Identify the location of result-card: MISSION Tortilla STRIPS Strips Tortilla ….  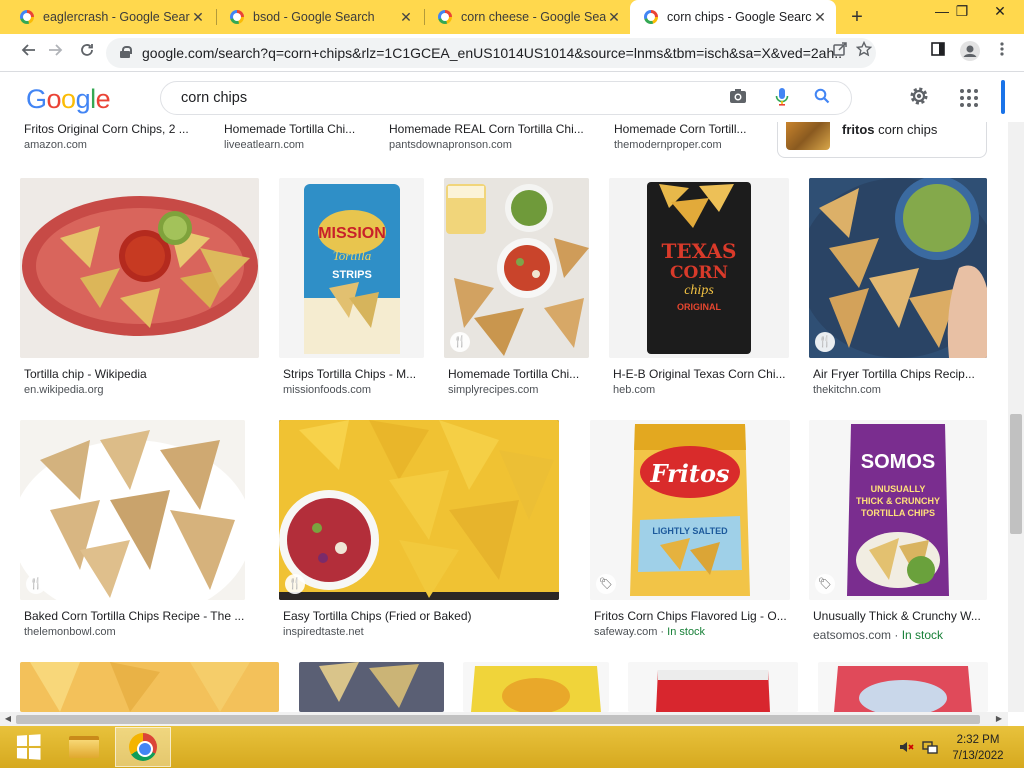
(352, 288).